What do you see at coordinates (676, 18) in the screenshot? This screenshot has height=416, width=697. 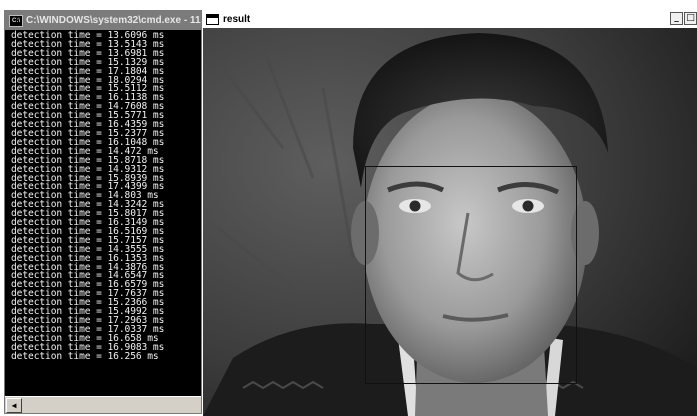 I see `minimize-icon: _` at bounding box center [676, 18].